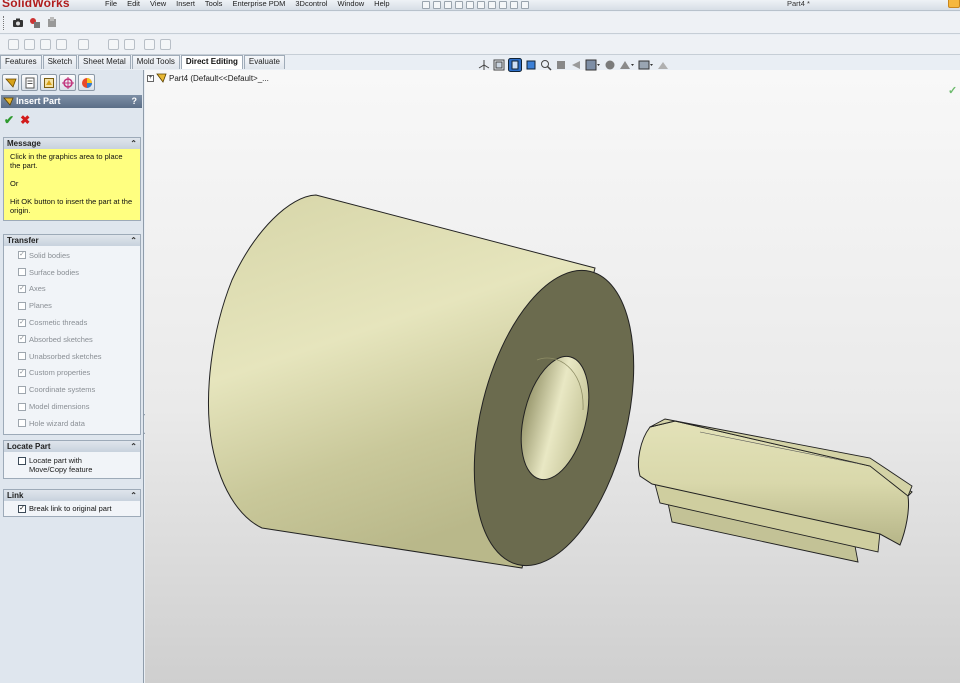 The width and height of the screenshot is (960, 683). Describe the element at coordinates (135, 101) in the screenshot. I see `help-icon: ?` at that location.